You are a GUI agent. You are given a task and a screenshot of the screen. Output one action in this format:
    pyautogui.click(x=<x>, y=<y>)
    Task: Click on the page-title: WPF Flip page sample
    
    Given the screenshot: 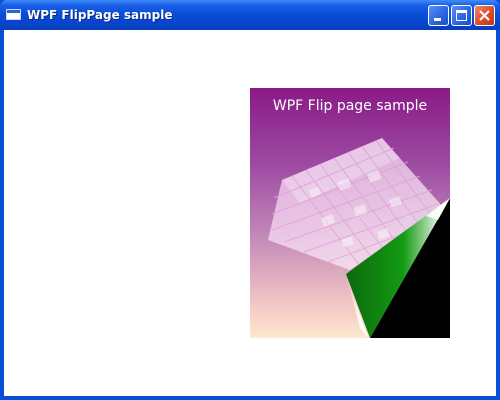 What is the action you would take?
    pyautogui.click(x=350, y=106)
    